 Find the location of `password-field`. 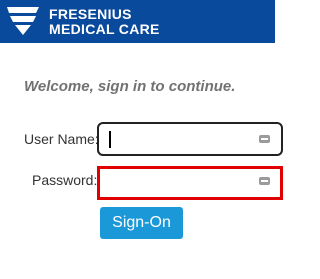

password-field is located at coordinates (190, 183).